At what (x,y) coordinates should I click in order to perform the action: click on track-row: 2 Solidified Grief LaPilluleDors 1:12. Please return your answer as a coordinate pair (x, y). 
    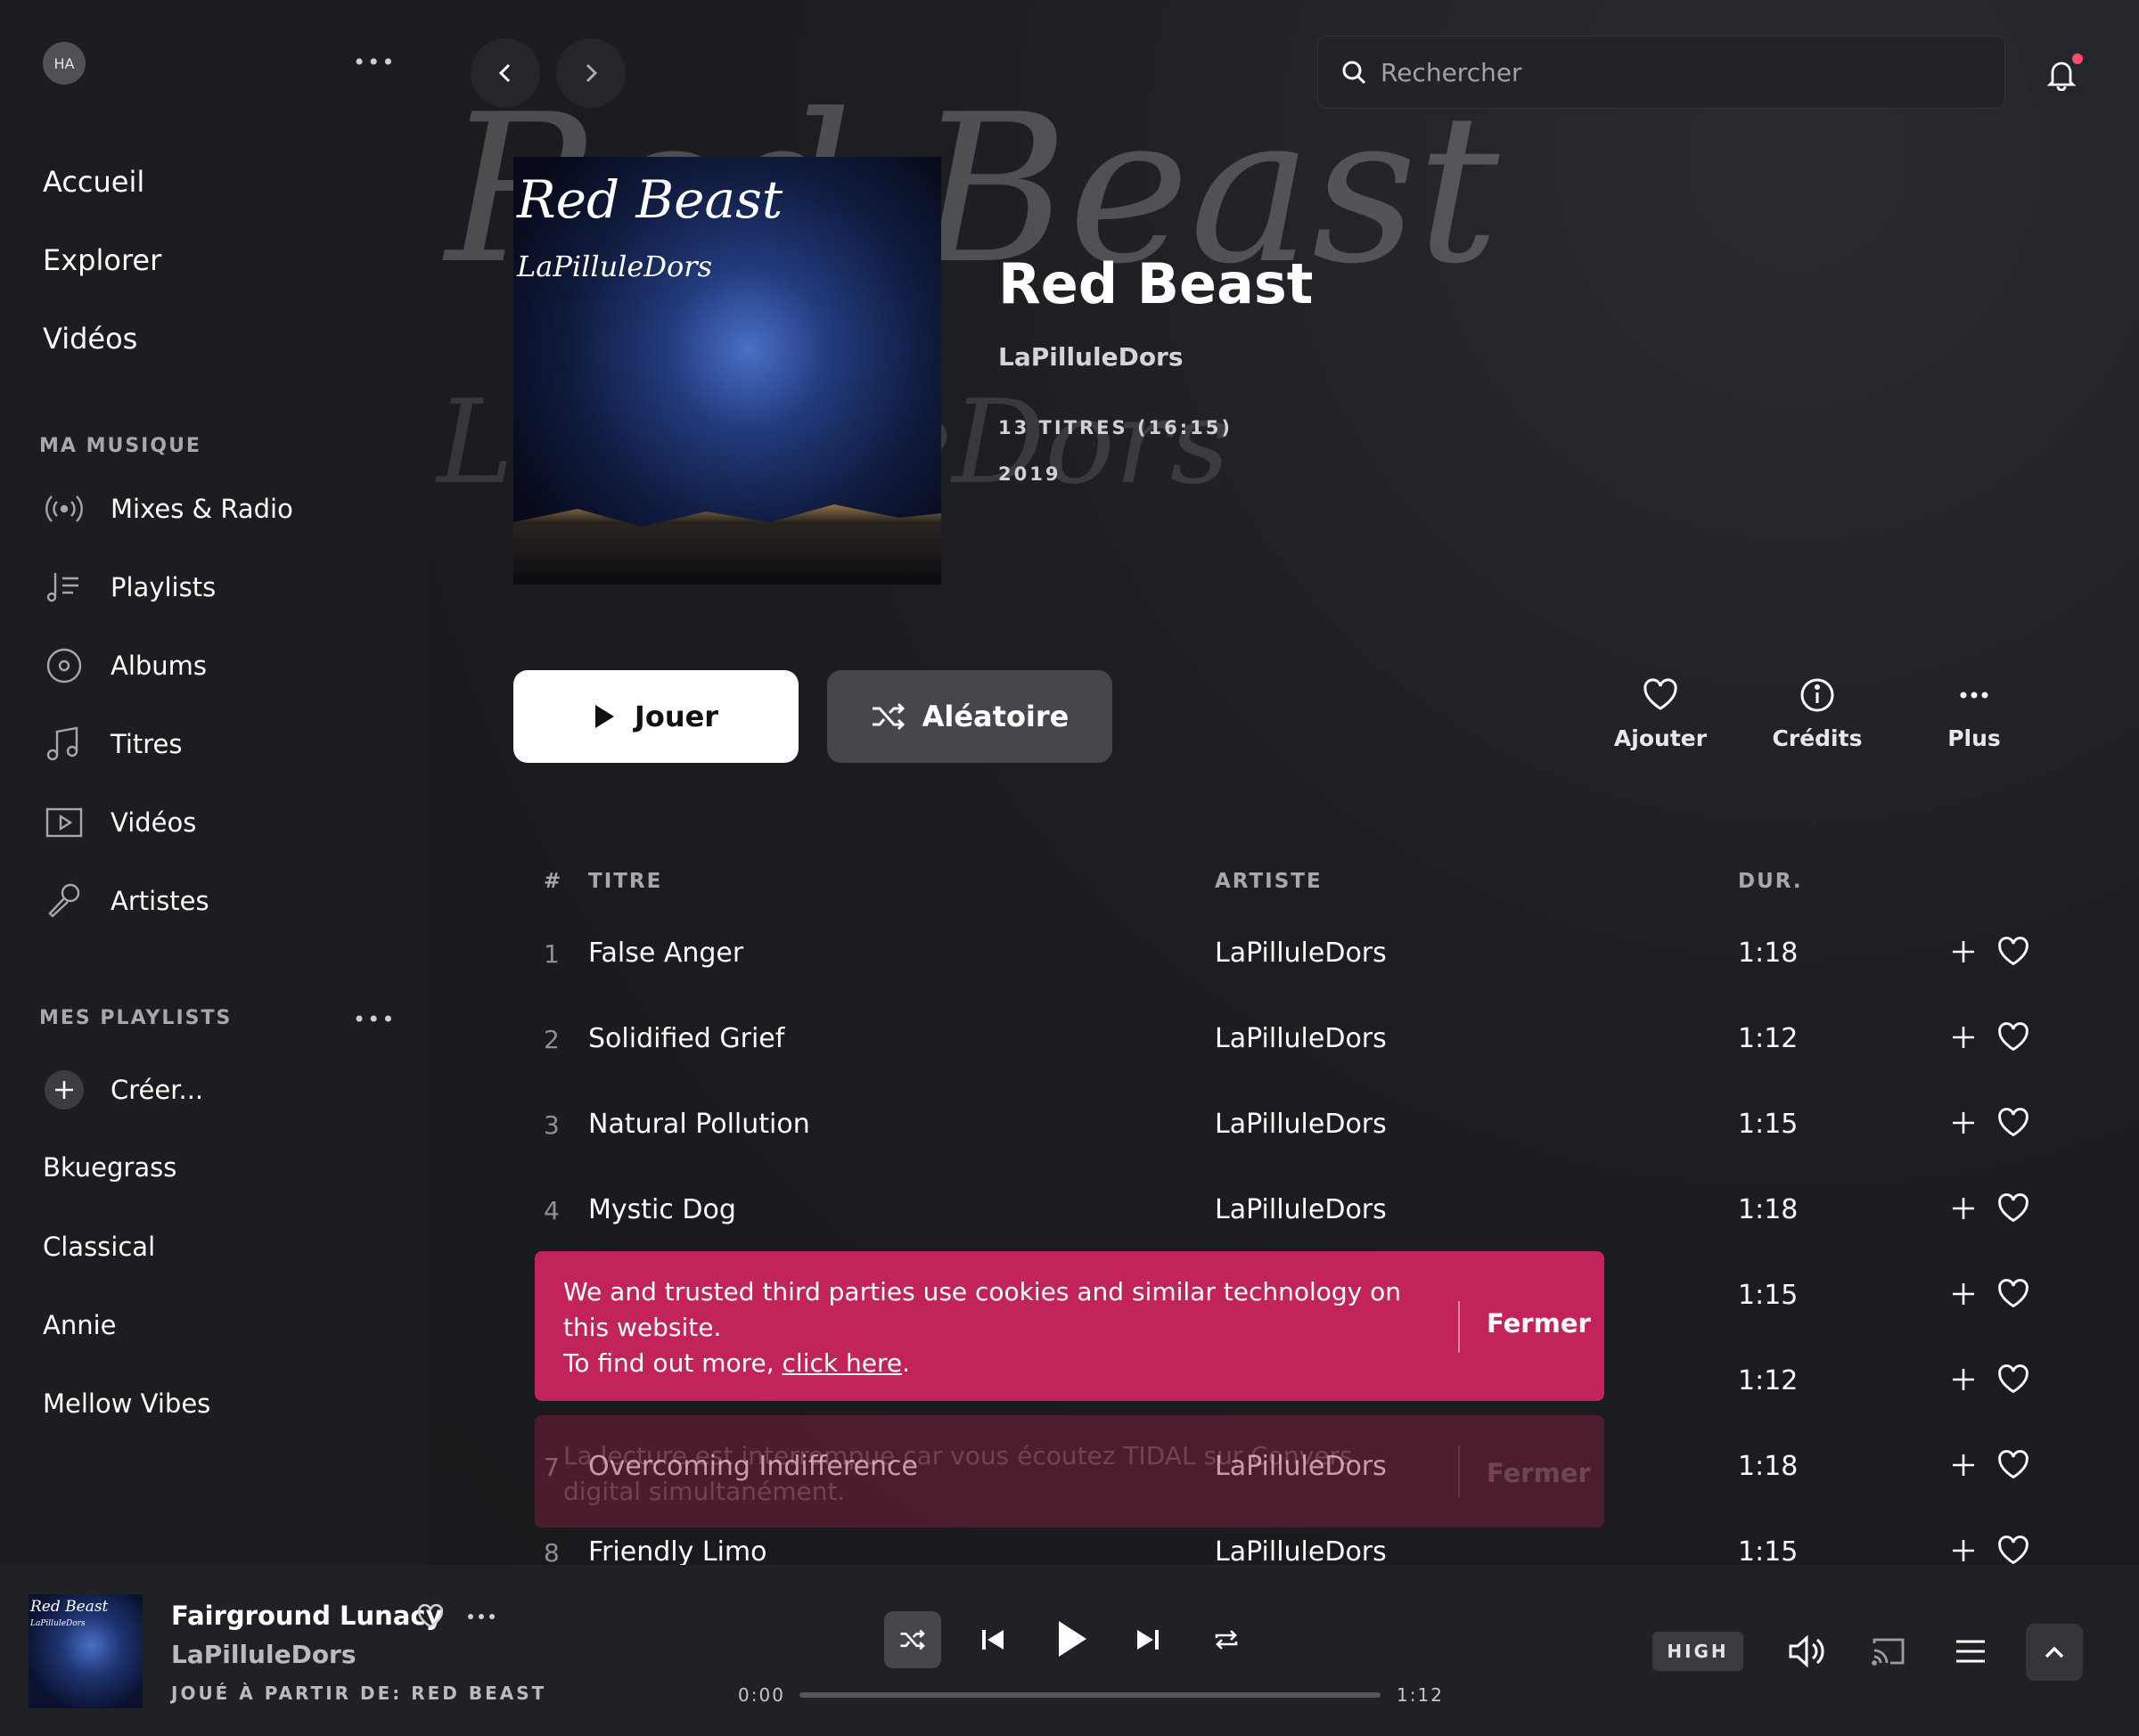
    Looking at the image, I should click on (1283, 1041).